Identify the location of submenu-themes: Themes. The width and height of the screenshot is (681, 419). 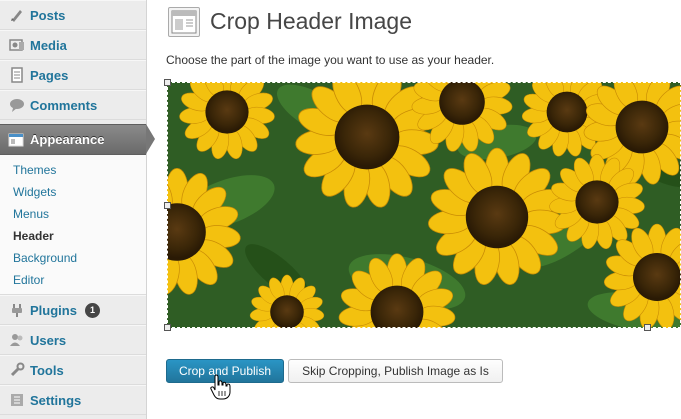
(34, 170).